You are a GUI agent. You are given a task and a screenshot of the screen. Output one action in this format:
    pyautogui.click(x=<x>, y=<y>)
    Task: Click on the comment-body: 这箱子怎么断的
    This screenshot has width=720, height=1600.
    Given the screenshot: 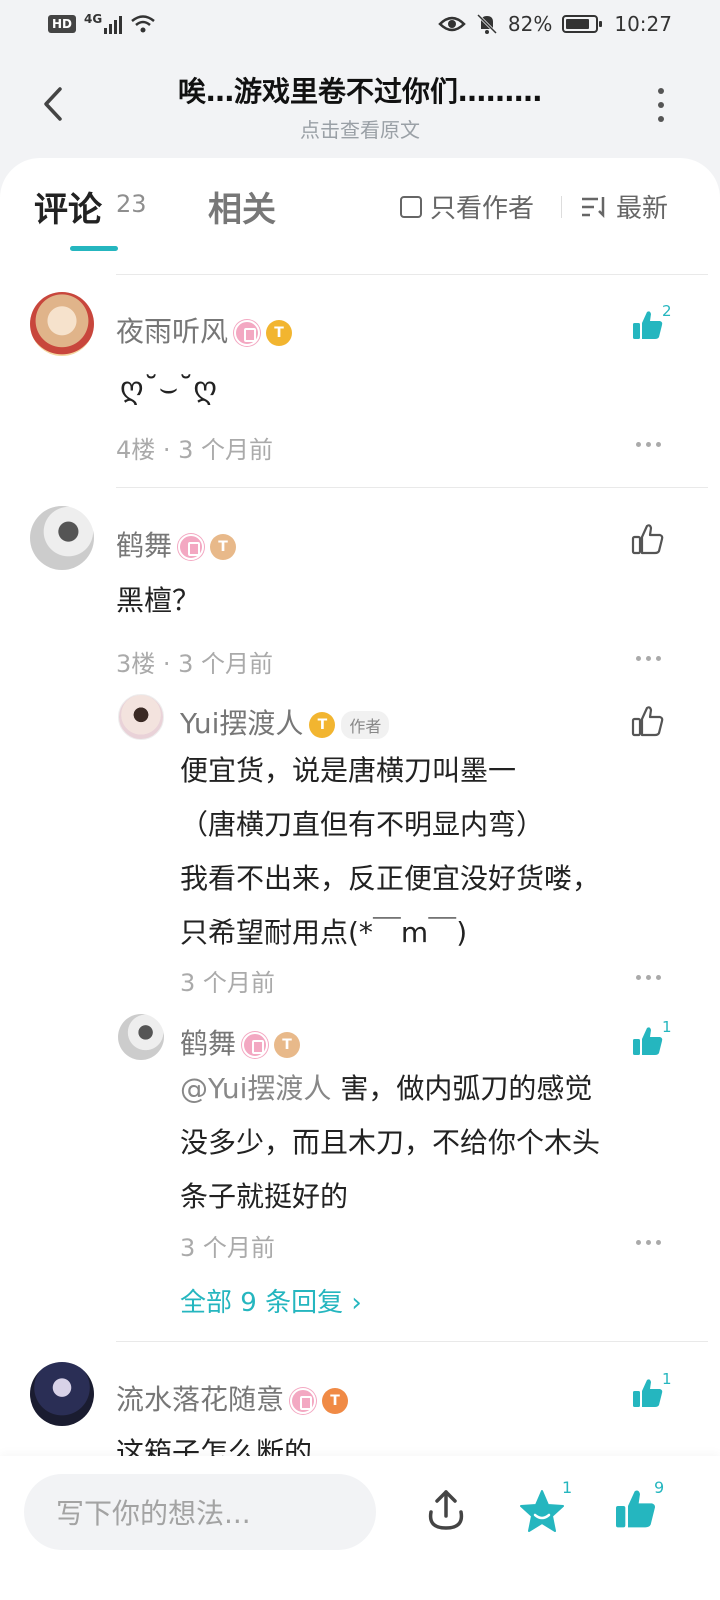 What is the action you would take?
    pyautogui.click(x=214, y=1447)
    